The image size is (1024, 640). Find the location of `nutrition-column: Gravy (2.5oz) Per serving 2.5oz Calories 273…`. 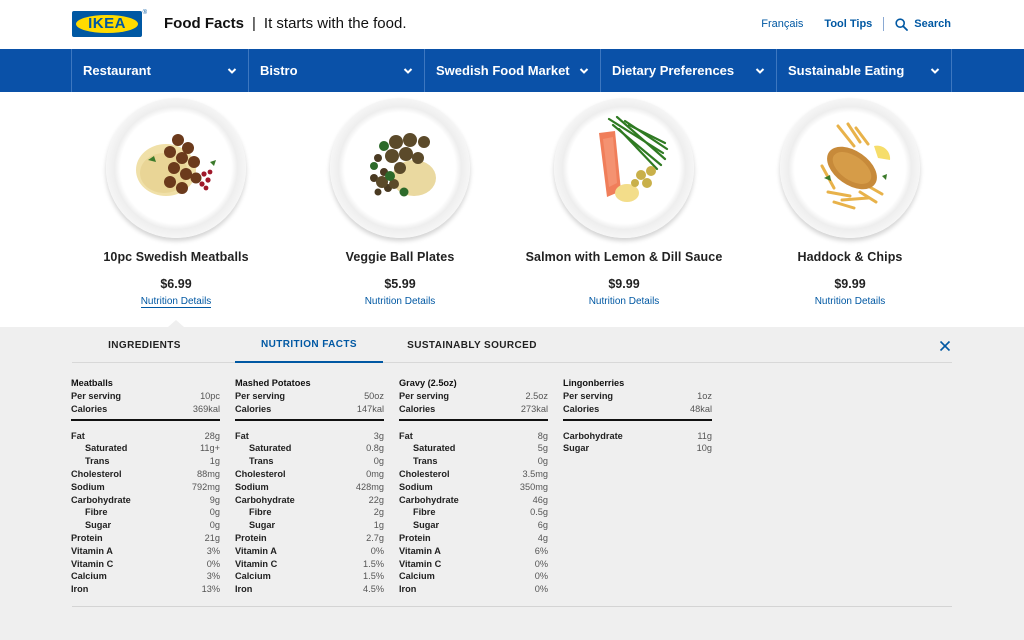

nutrition-column: Gravy (2.5oz) Per serving 2.5oz Calories 273… is located at coordinates (473, 486).